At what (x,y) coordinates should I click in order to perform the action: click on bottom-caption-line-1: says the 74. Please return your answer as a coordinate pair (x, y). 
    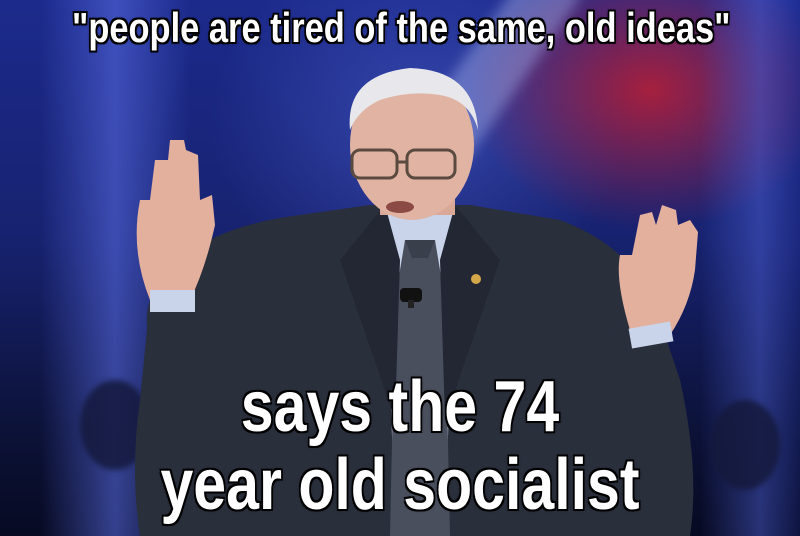
    Looking at the image, I should click on (400, 407).